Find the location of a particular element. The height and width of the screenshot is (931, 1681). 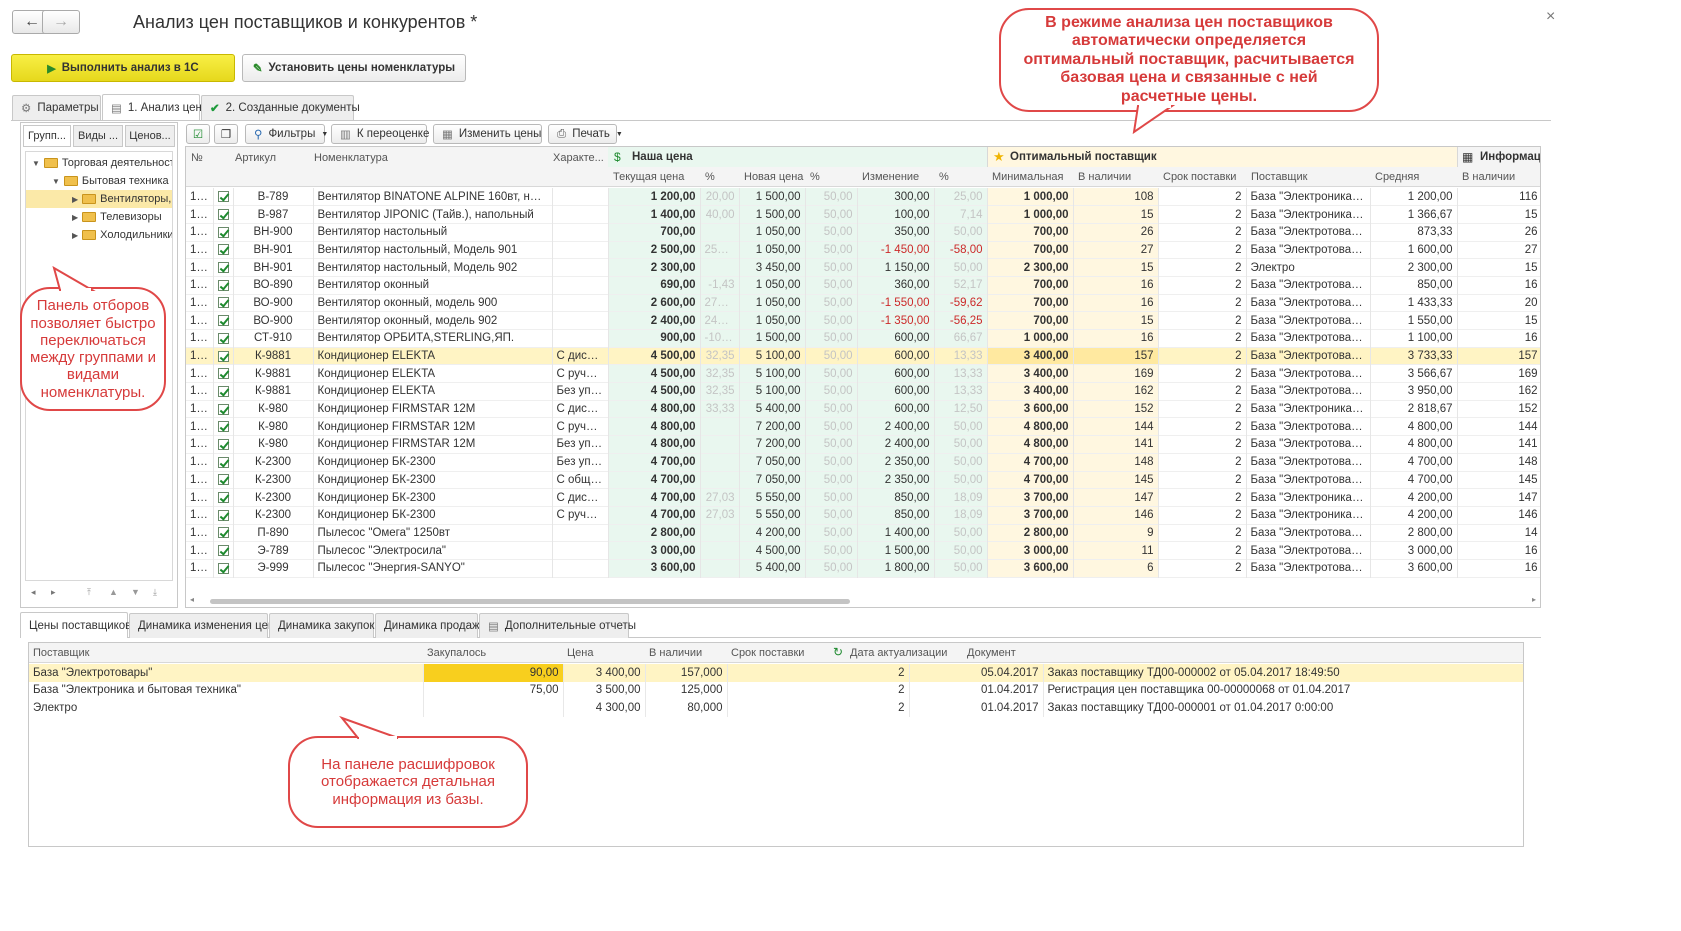

tree-item-tv: ▶ Телевизоры is located at coordinates (117, 217).